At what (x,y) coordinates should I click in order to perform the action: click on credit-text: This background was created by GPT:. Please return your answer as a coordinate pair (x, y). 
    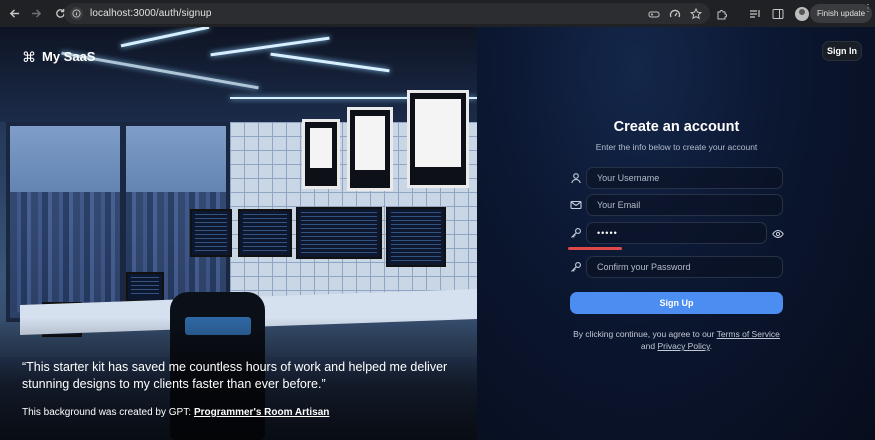
    Looking at the image, I should click on (106, 412).